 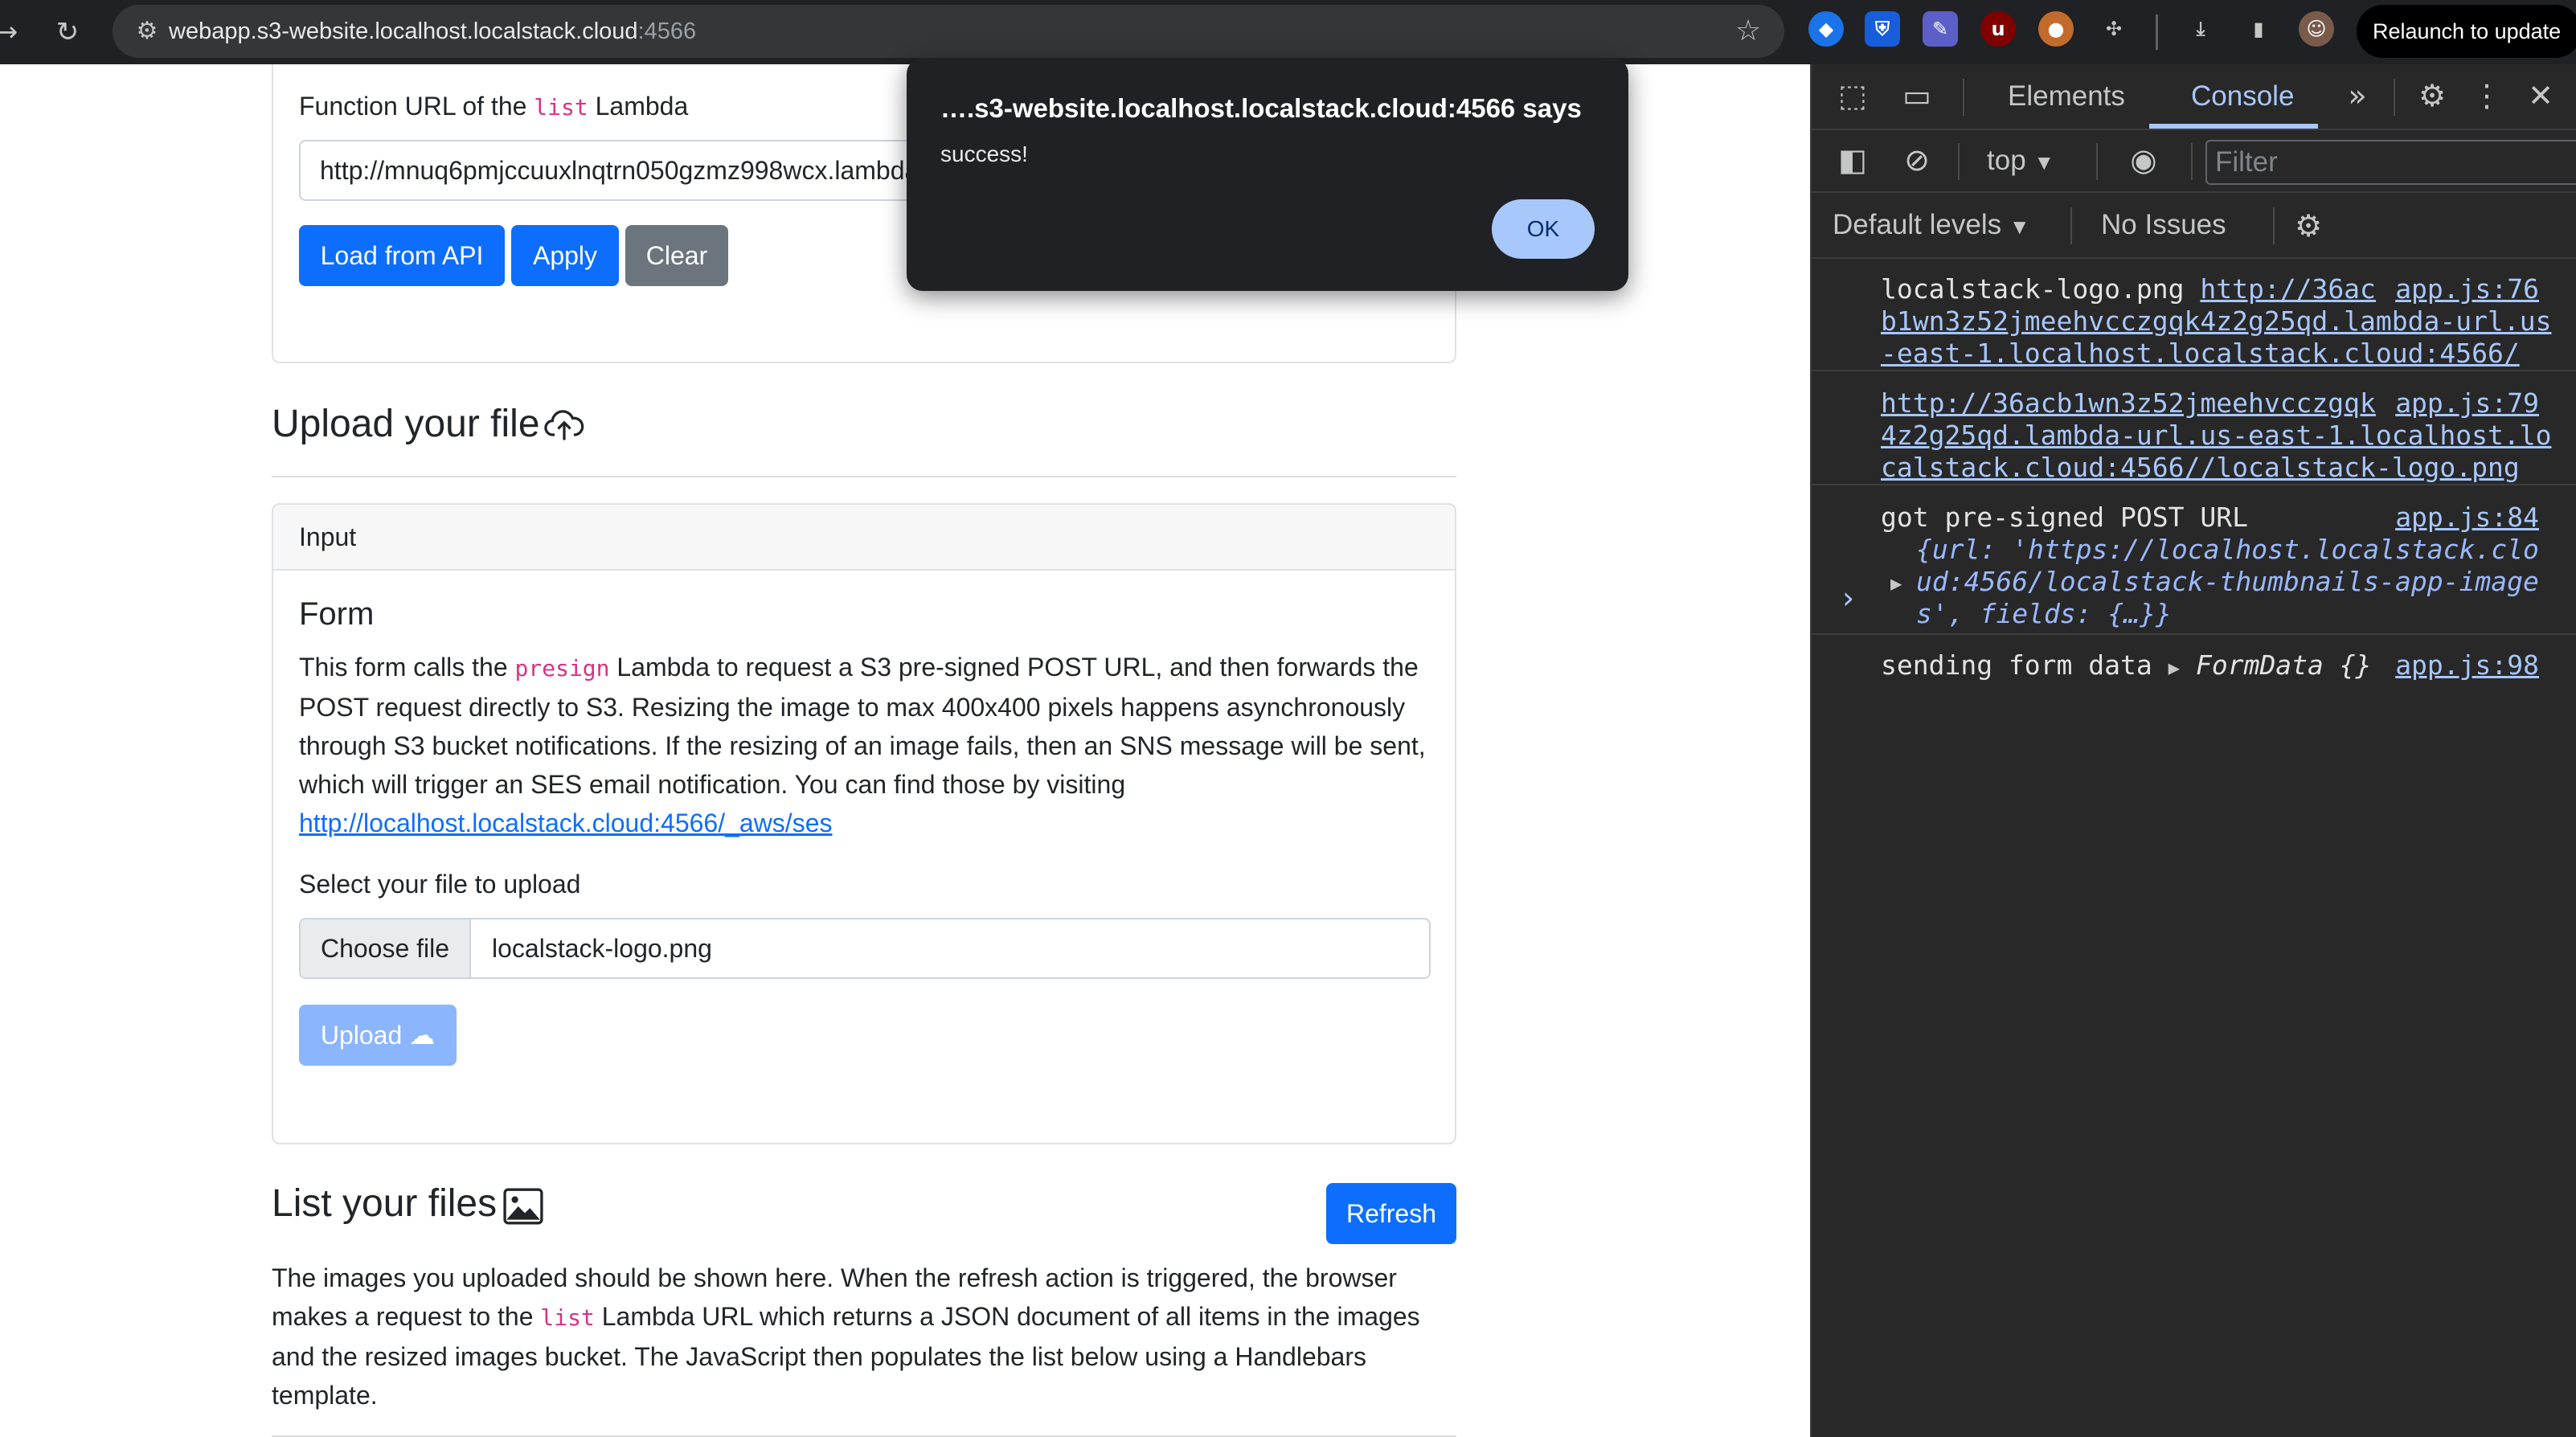 What do you see at coordinates (402, 256) in the screenshot?
I see `load-from-api-button: Load from API` at bounding box center [402, 256].